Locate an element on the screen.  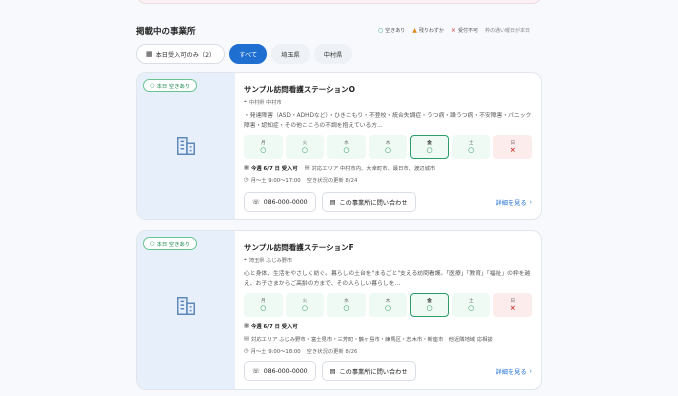
facility-location: ⌖ 埼玉県 ふじみ野市 is located at coordinates (268, 260).